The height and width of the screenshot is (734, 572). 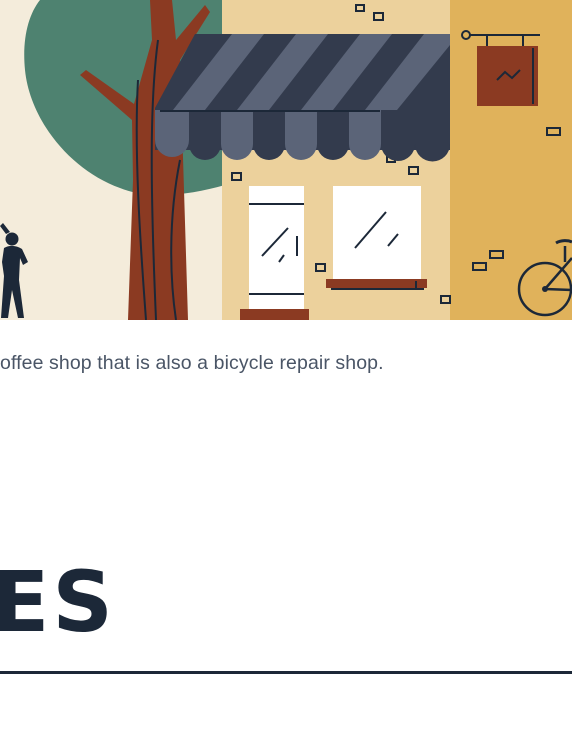 What do you see at coordinates (507, 76) in the screenshot?
I see `hanging-sign` at bounding box center [507, 76].